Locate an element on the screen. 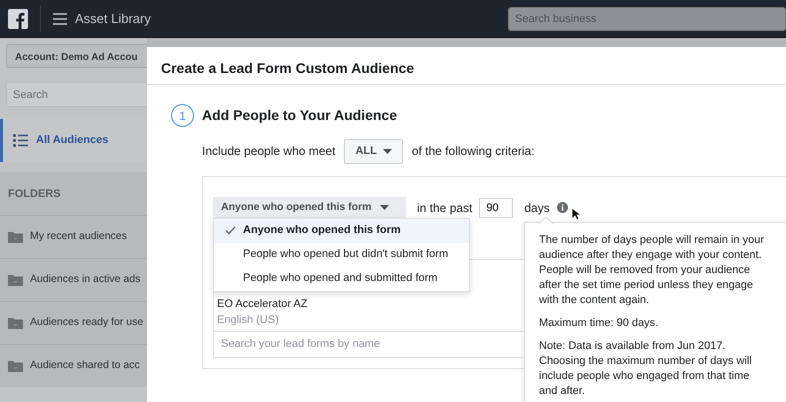  search-field: Search is located at coordinates (76, 94).